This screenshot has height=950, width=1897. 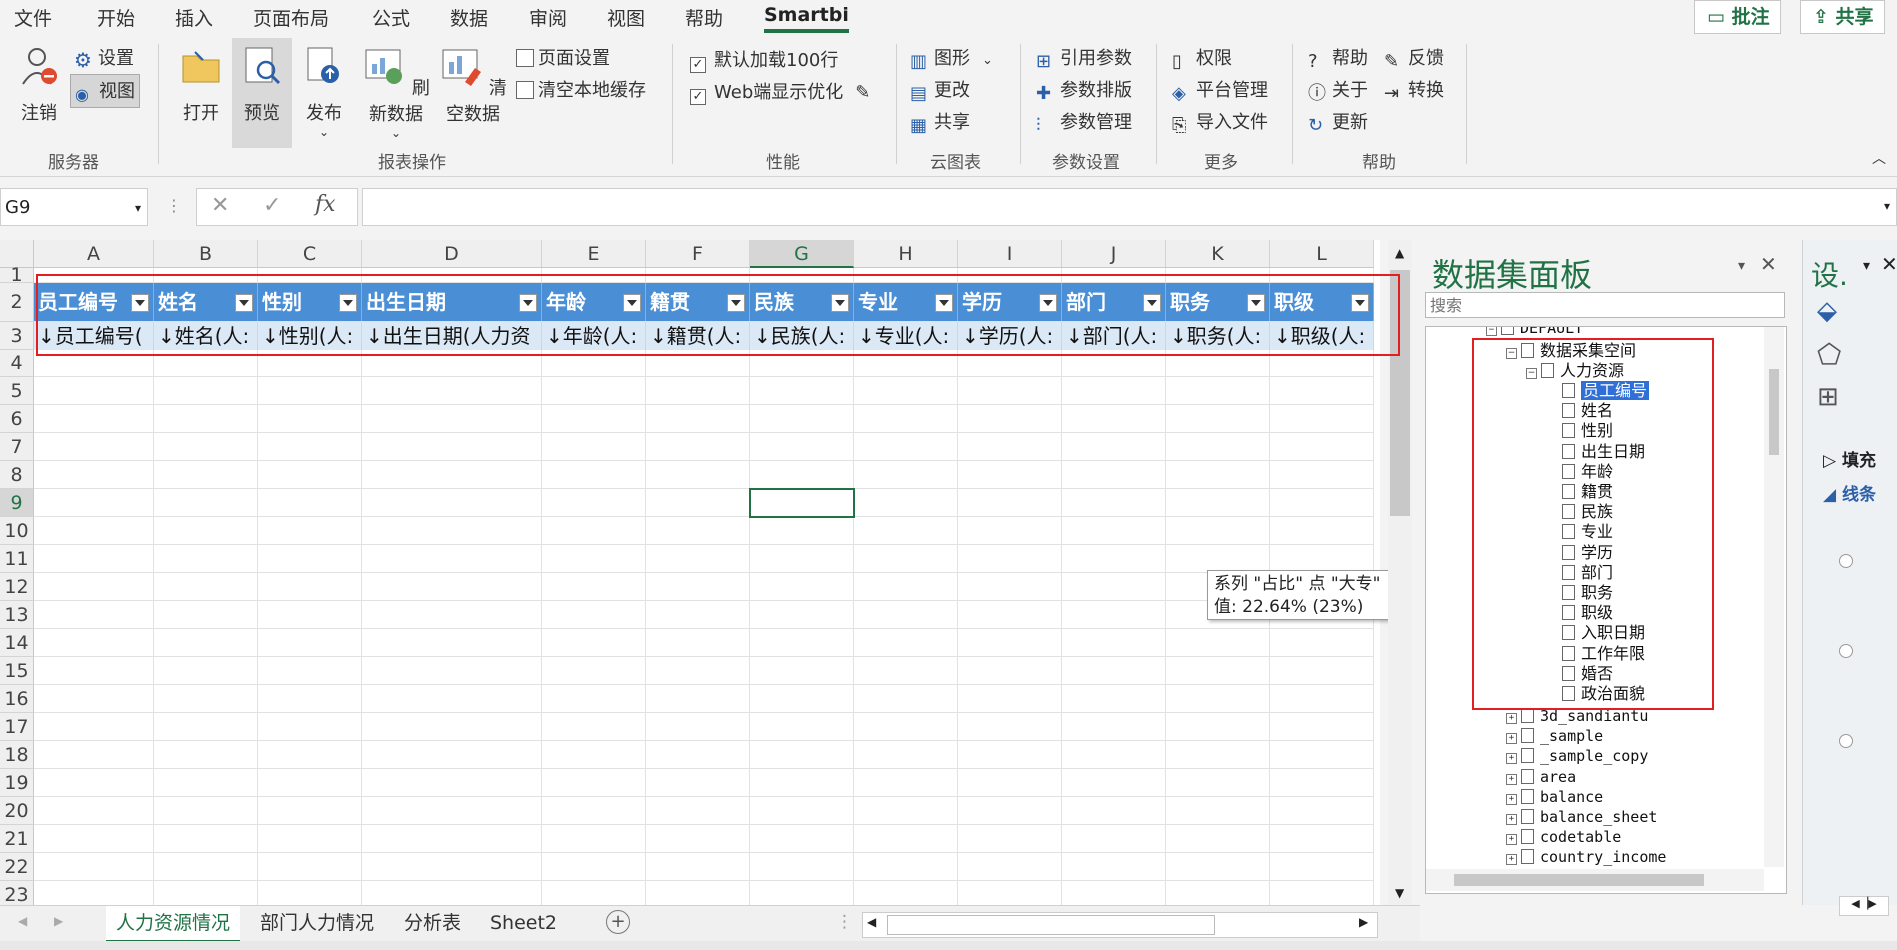 I want to click on line-section: ◢ 线条, so click(x=1849, y=492).